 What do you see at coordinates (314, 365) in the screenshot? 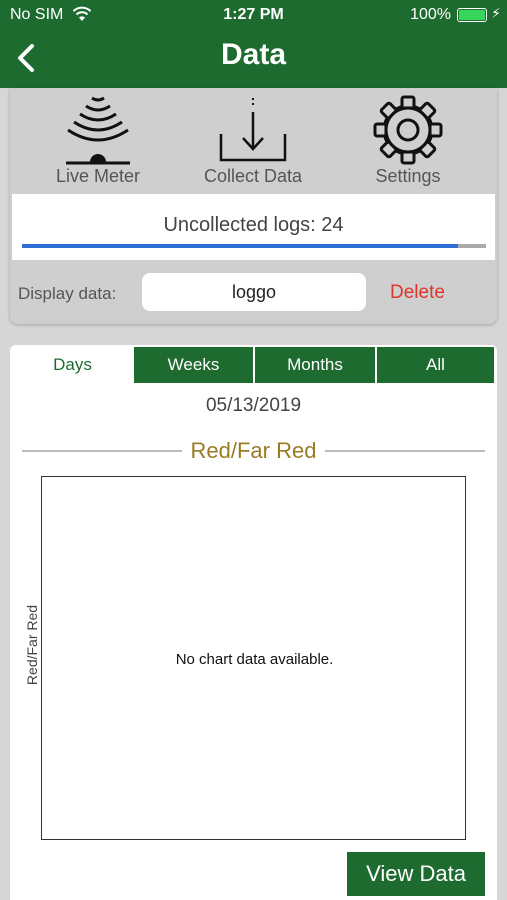
I see `tab-months: Months` at bounding box center [314, 365].